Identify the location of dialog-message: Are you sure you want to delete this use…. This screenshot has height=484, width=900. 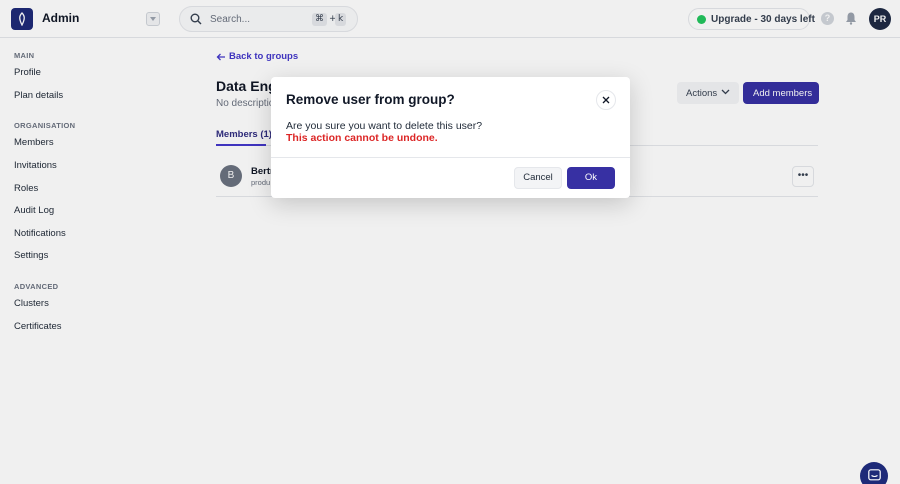
(384, 126).